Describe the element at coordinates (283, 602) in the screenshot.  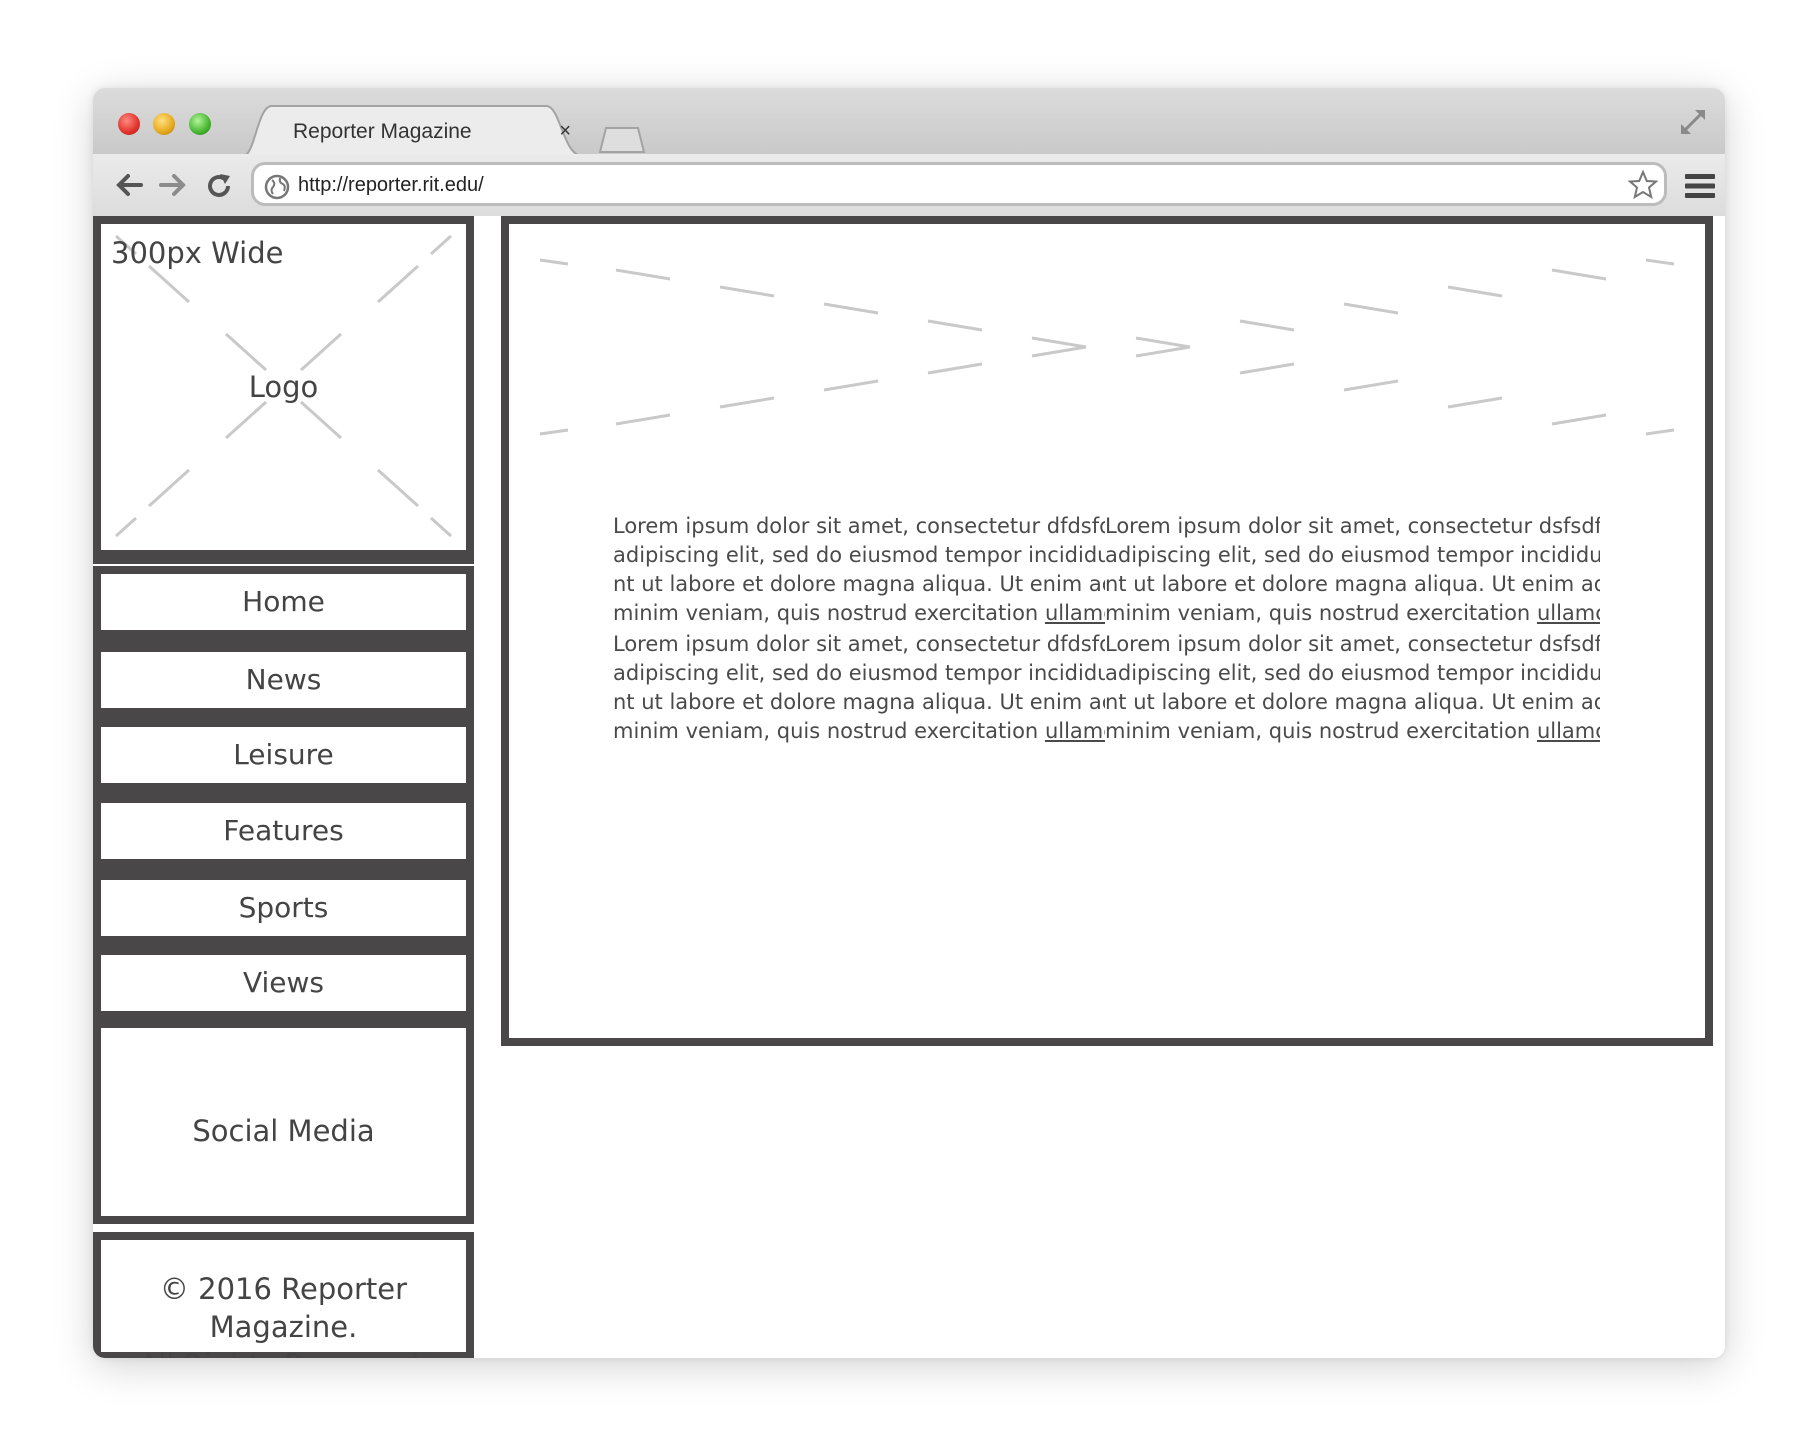
I see `nav-item-home: Home` at that location.